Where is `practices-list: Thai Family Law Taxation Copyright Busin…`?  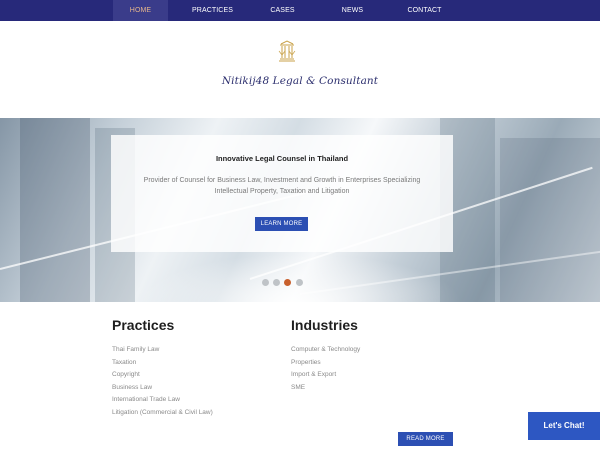
practices-list: Thai Family Law Taxation Copyright Busin… is located at coordinates (162, 381).